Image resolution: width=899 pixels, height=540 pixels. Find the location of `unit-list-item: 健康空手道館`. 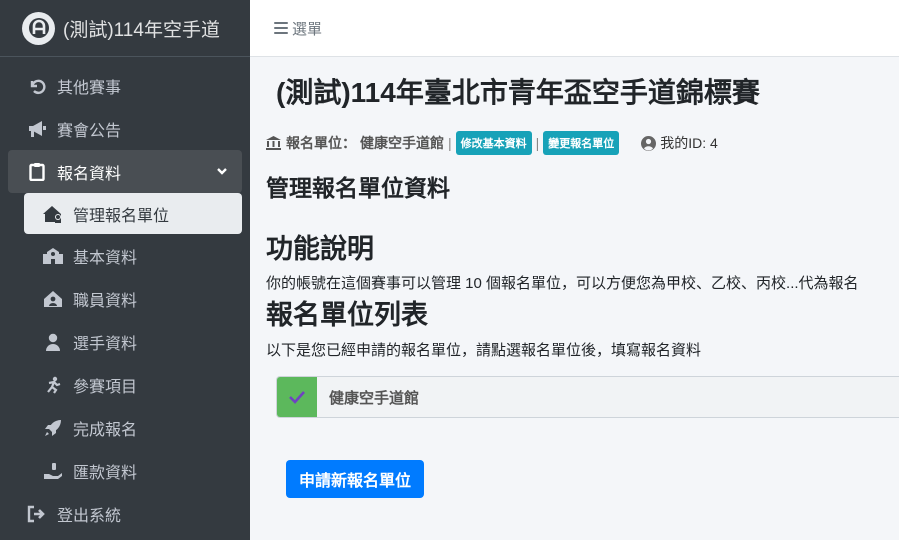

unit-list-item: 健康空手道館 is located at coordinates (587, 397).